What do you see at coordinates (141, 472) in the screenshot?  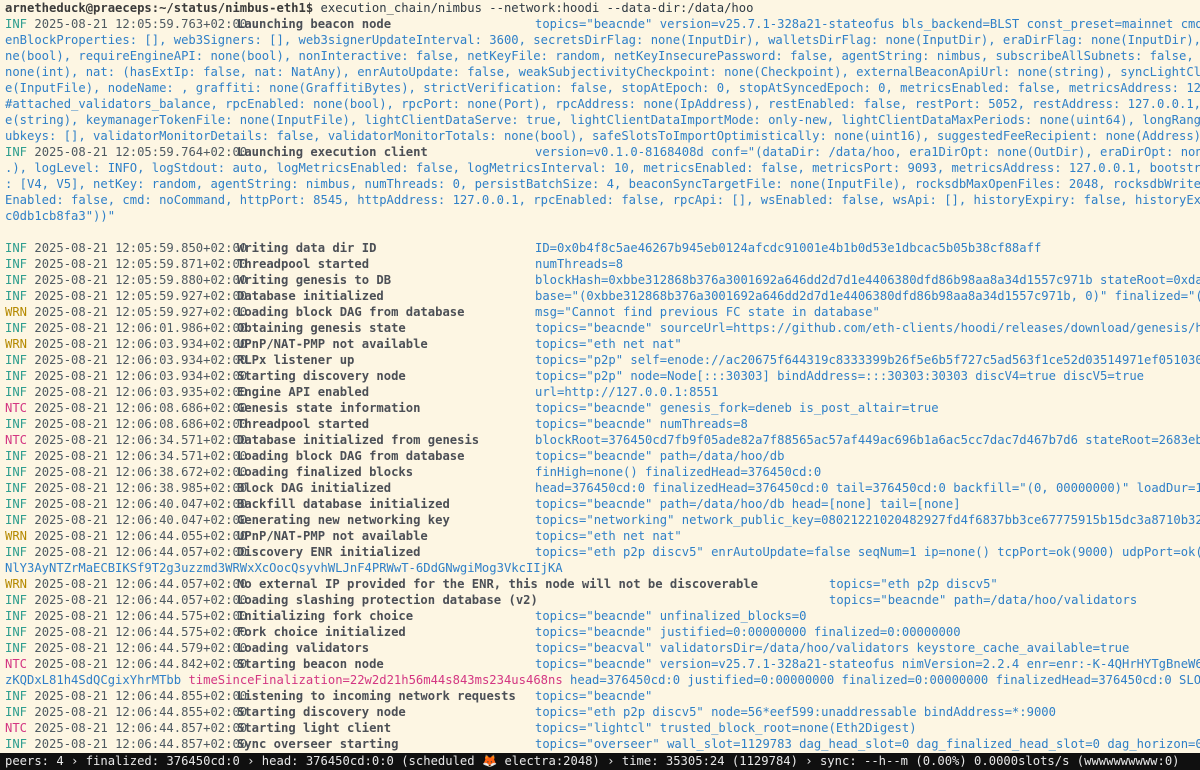 I see `log-timestamp: 2025-08-21 12:06:38.672+02:00` at bounding box center [141, 472].